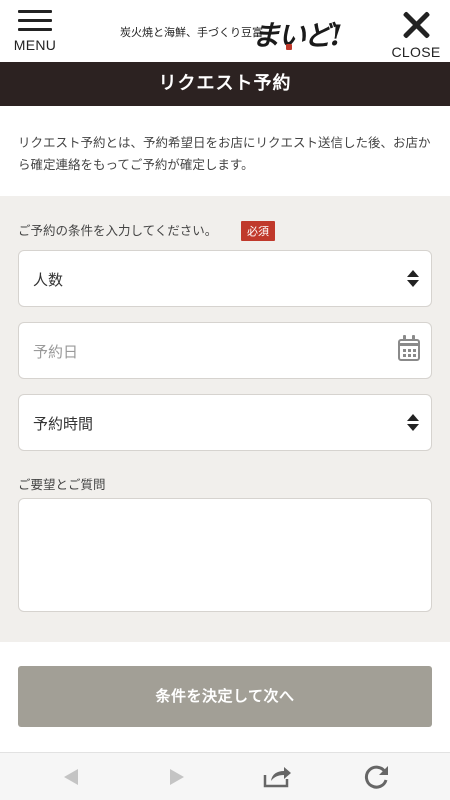 This screenshot has height=800, width=450. Describe the element at coordinates (71, 777) in the screenshot. I see `back-arrow-icon` at that location.